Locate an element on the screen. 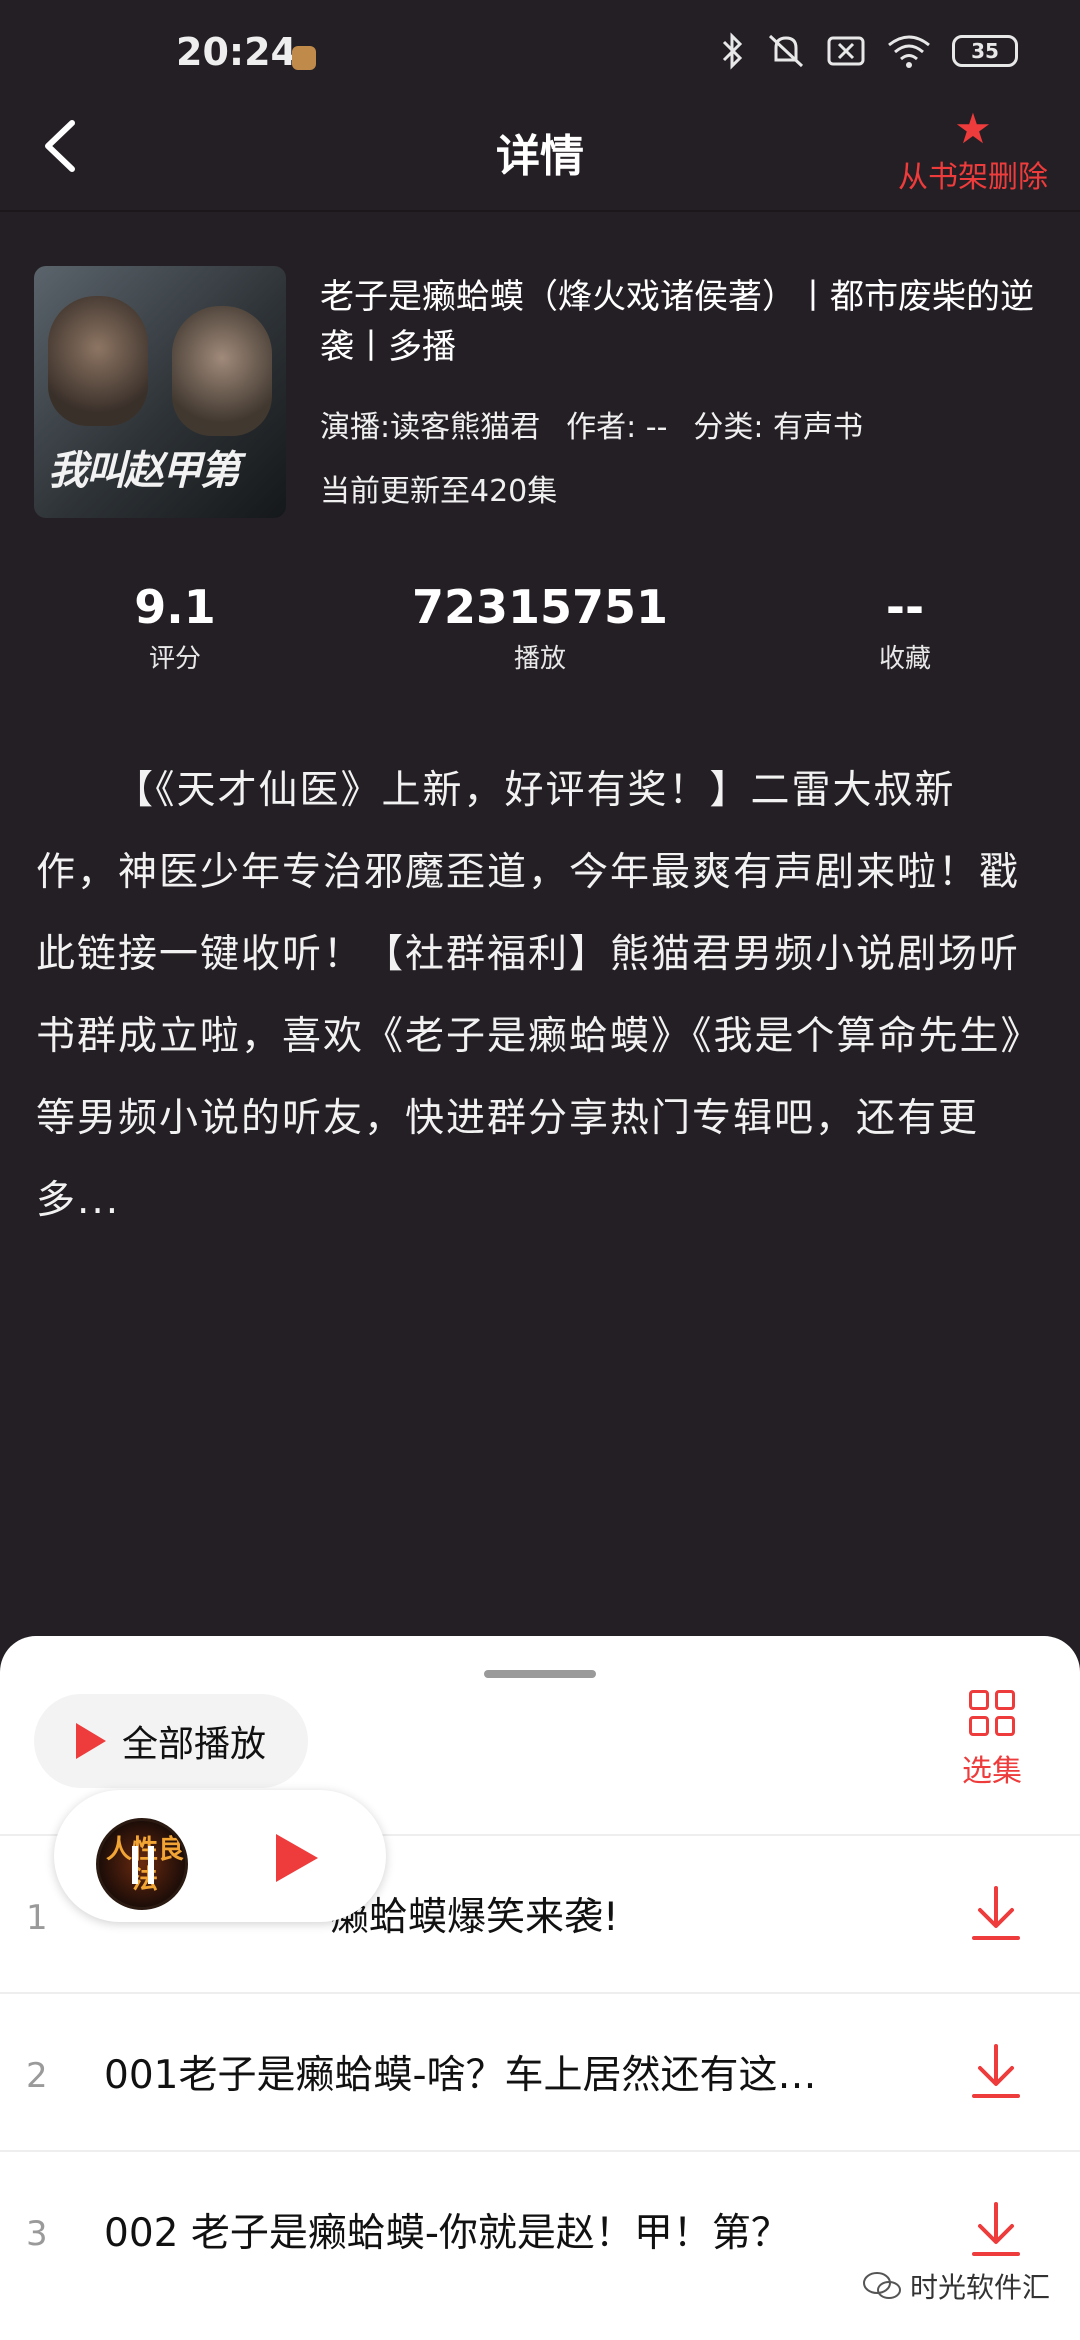 The image size is (1080, 2340). play-all-label: 全部播放 is located at coordinates (194, 1744).